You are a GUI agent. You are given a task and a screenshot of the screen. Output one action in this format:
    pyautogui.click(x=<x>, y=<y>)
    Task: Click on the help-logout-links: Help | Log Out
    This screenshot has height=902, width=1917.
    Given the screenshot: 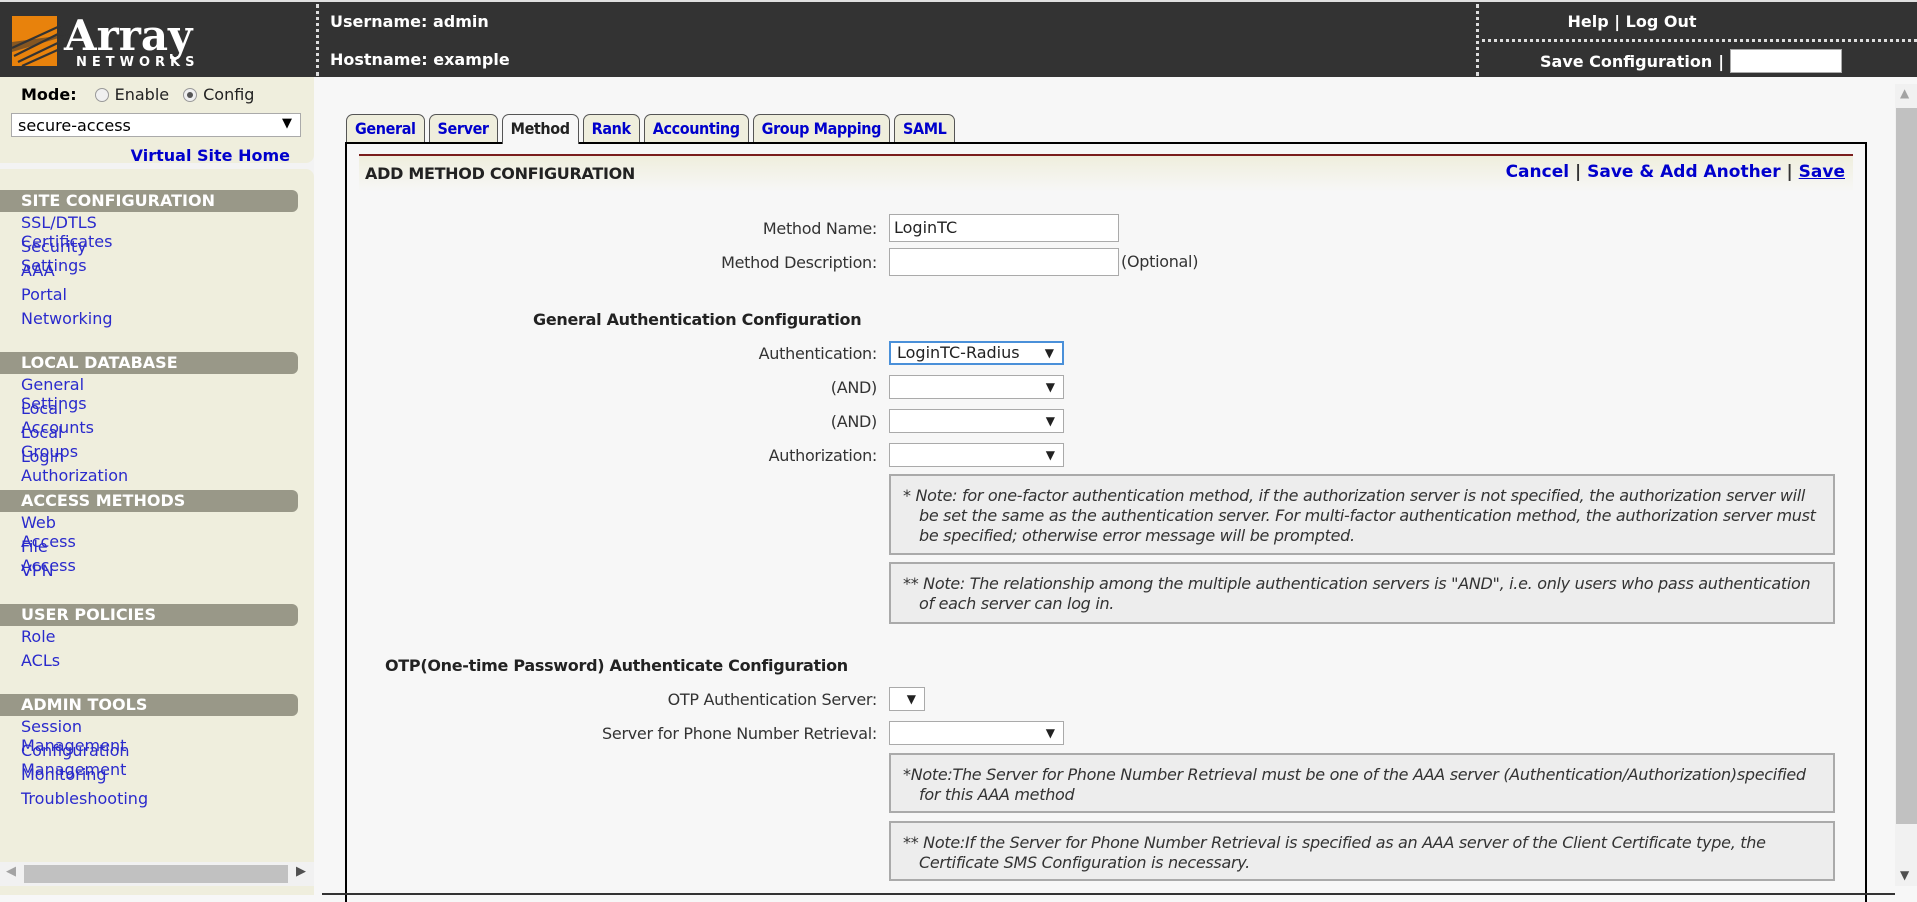 What is the action you would take?
    pyautogui.click(x=1632, y=21)
    